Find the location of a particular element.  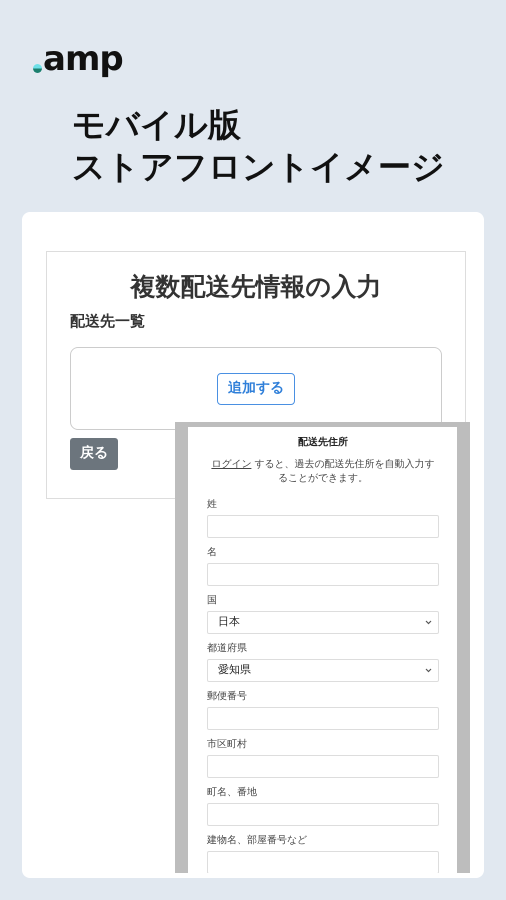

headline: ストアフロントイメージ is located at coordinates (258, 167).